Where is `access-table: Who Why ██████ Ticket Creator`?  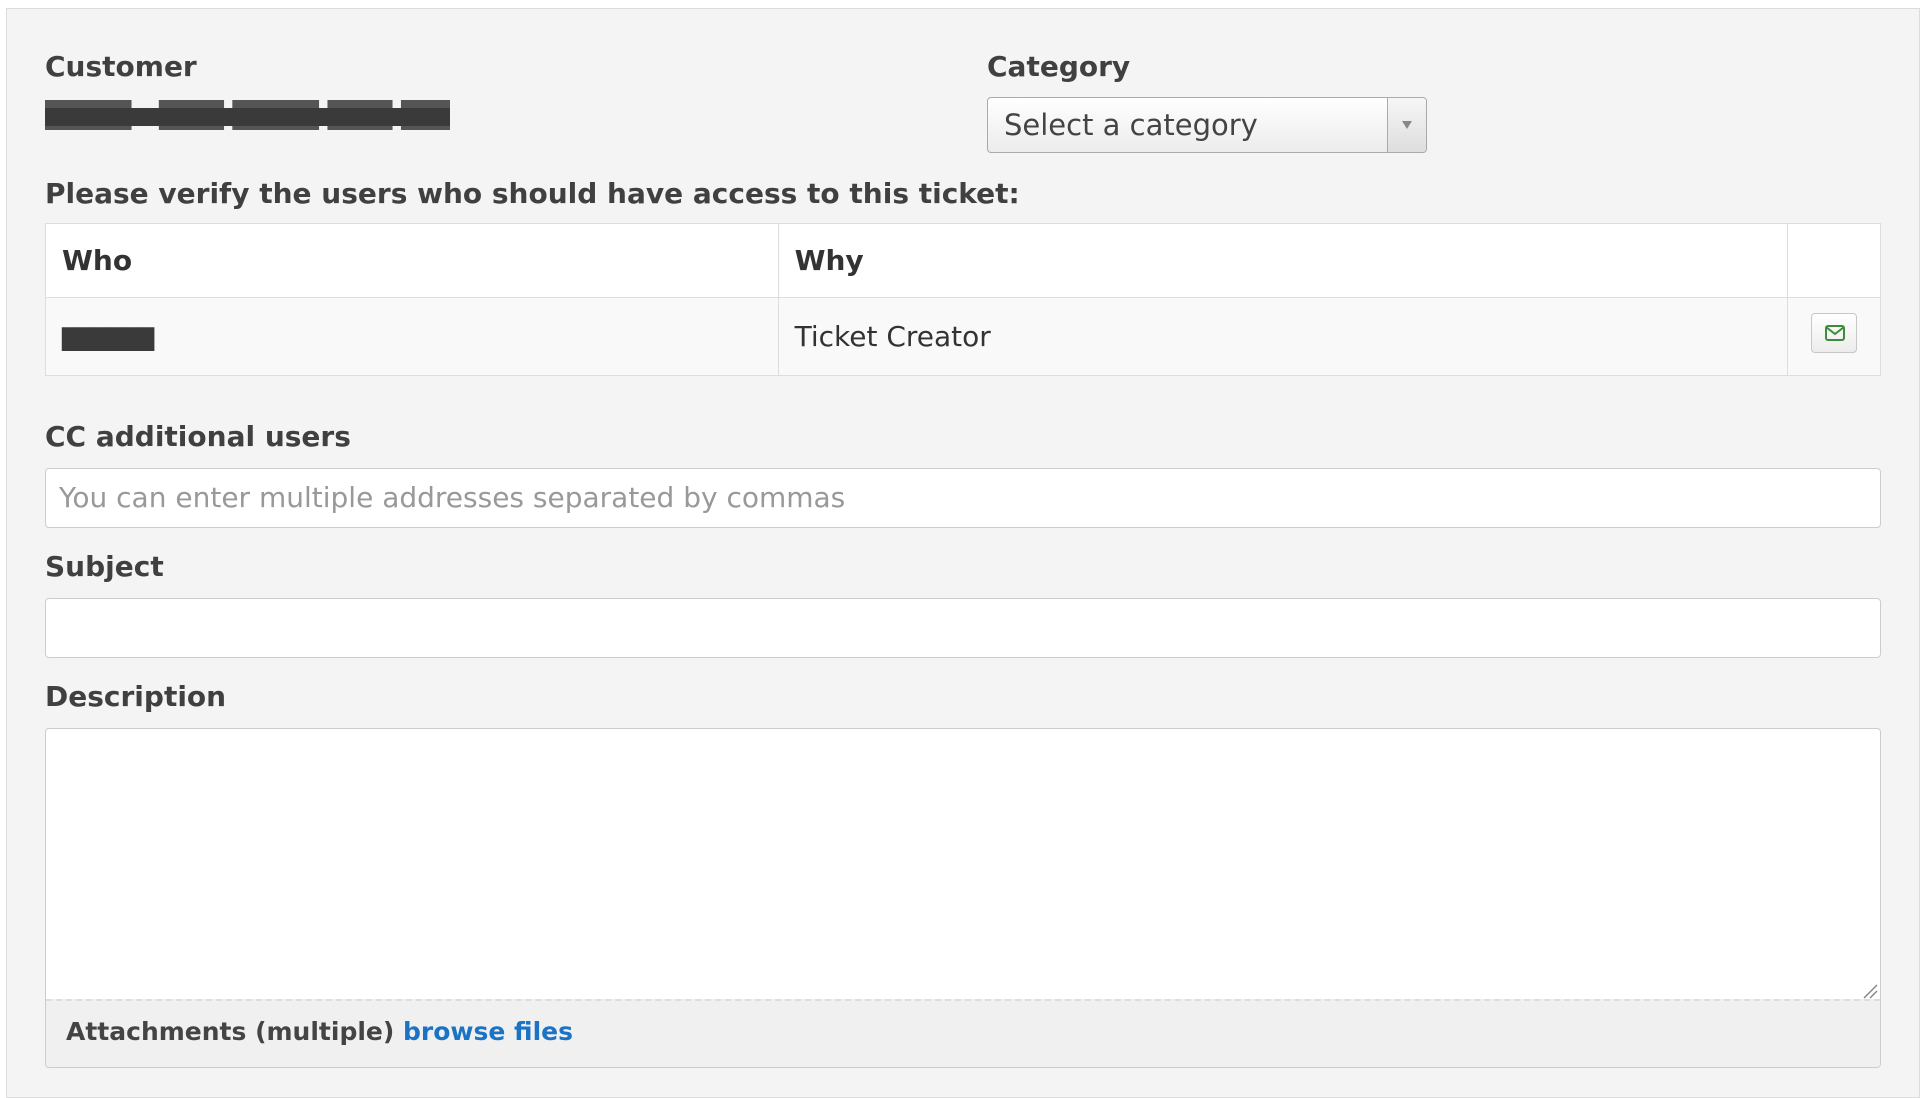
access-table: Who Why ██████ Ticket Creator is located at coordinates (963, 299).